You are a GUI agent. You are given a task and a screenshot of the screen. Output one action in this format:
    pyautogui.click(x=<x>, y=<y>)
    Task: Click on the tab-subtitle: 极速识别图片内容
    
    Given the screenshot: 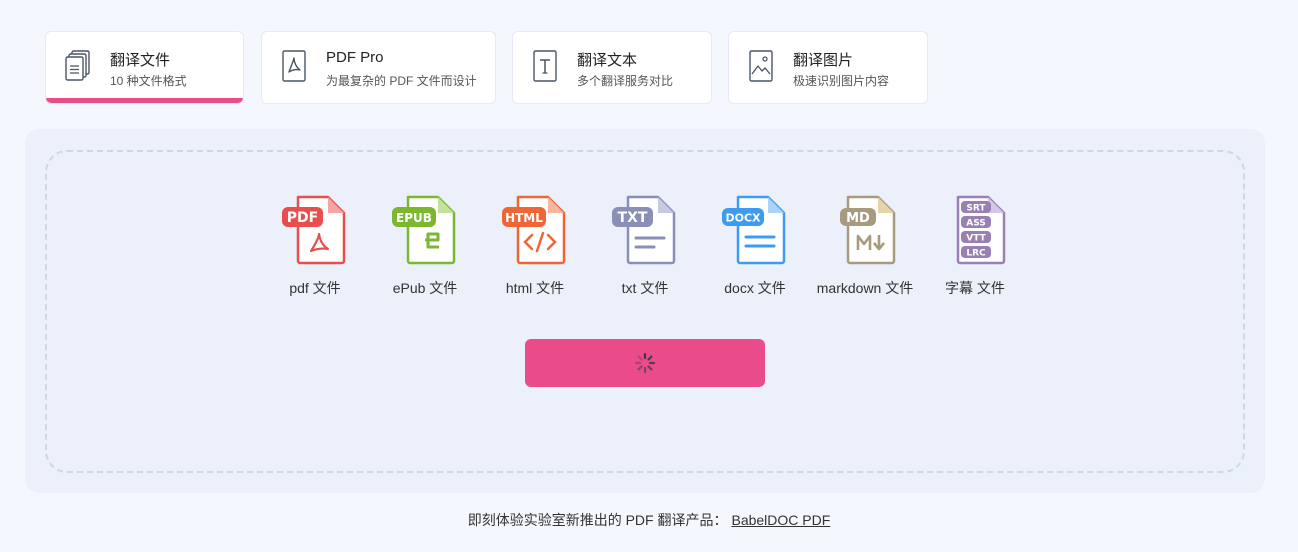 What is the action you would take?
    pyautogui.click(x=841, y=81)
    